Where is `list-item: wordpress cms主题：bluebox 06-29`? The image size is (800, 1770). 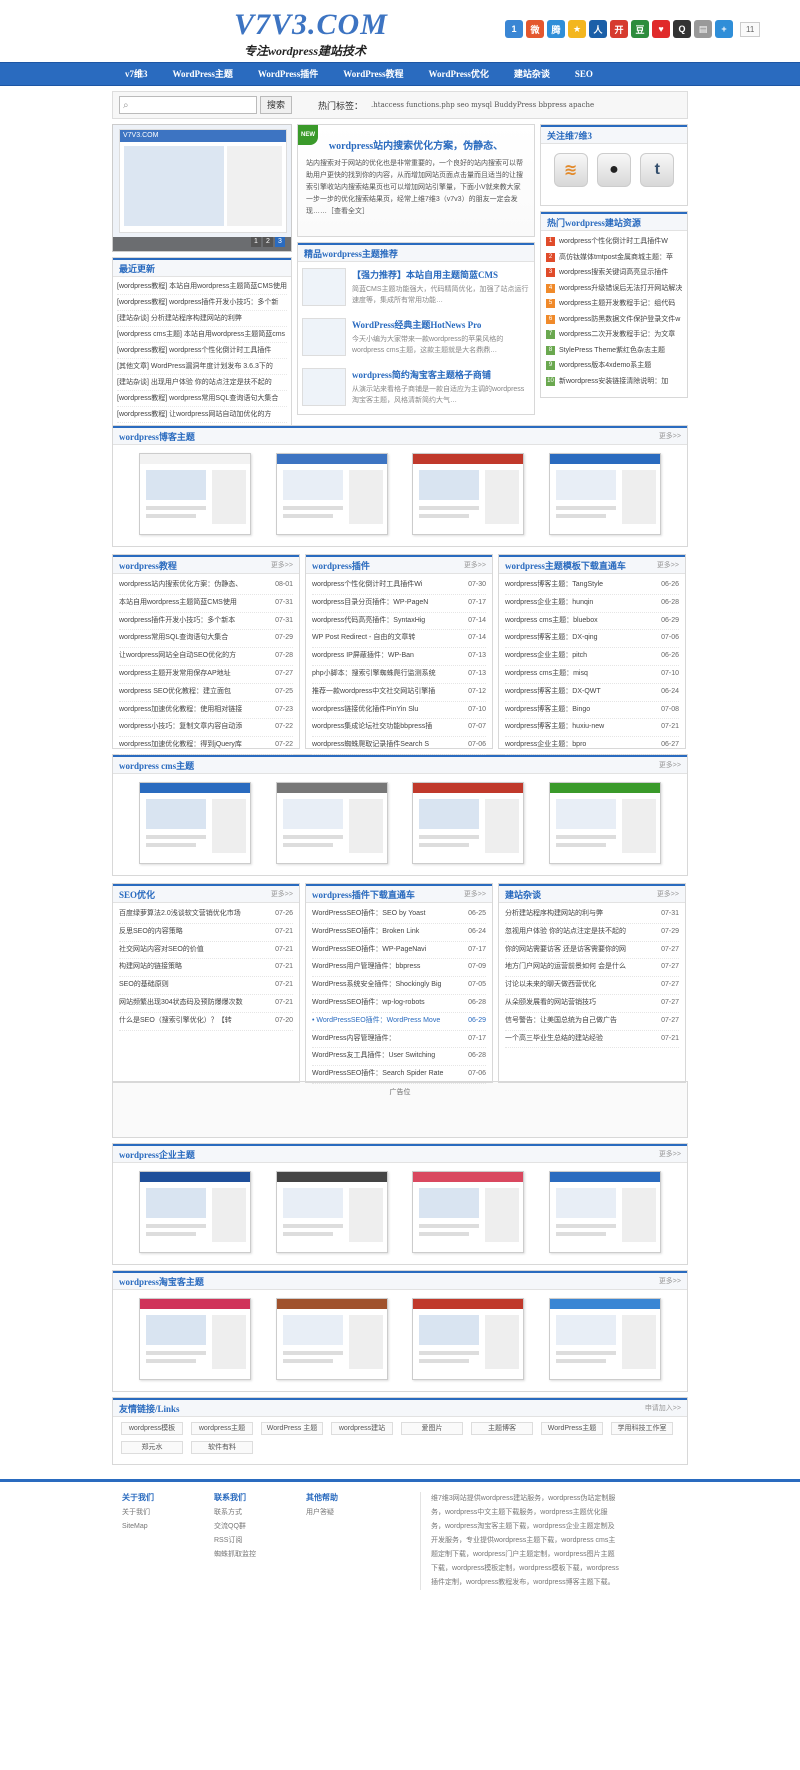 list-item: wordpress cms主题：bluebox 06-29 is located at coordinates (592, 622).